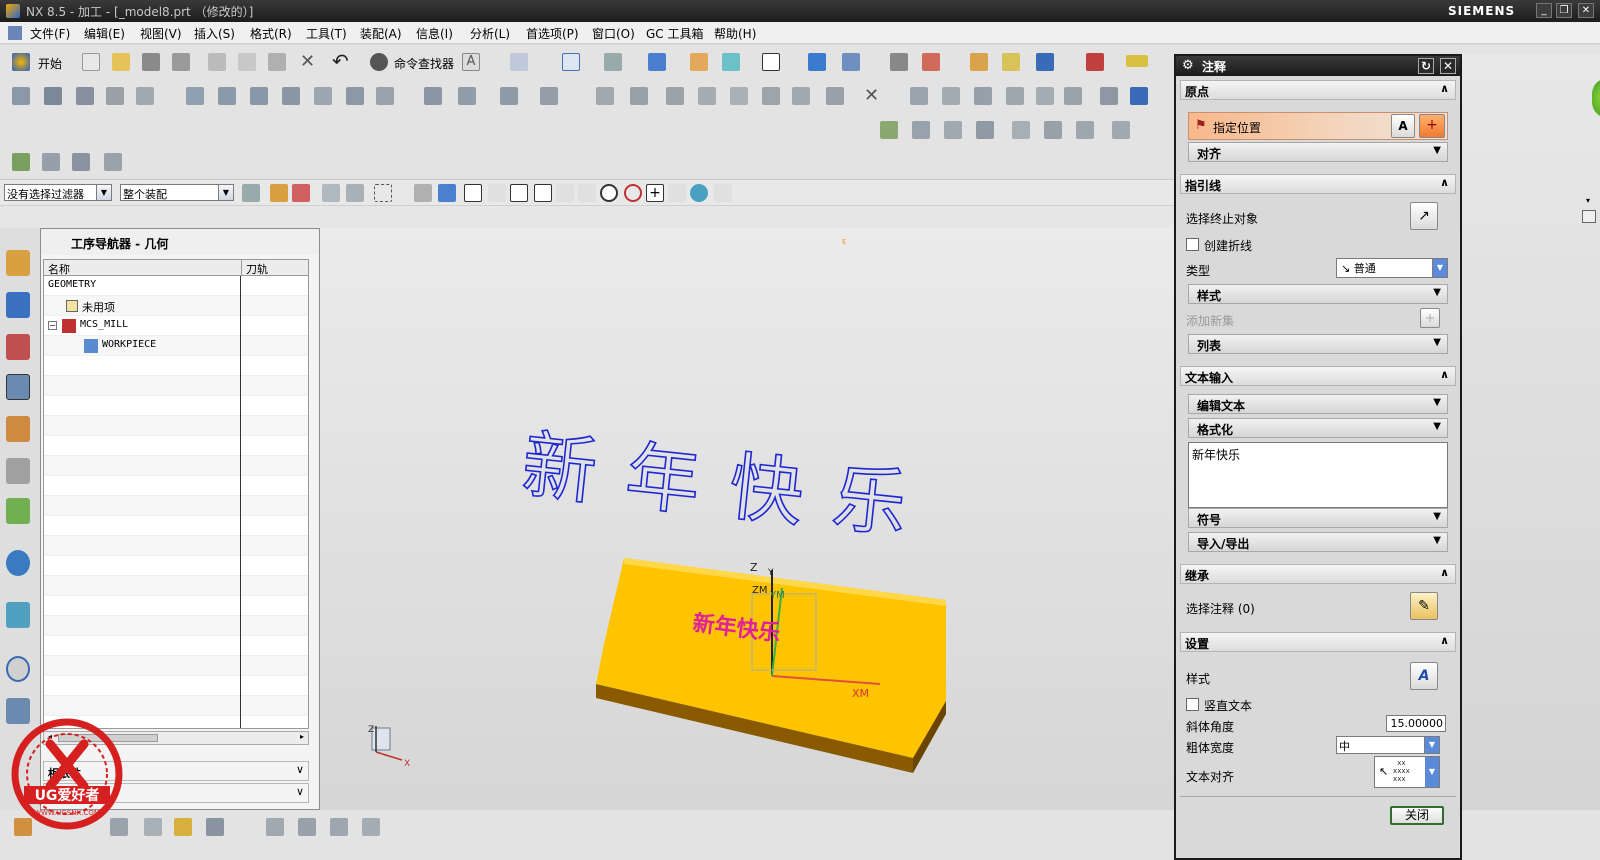  I want to click on snap-point-icon, so click(279, 193).